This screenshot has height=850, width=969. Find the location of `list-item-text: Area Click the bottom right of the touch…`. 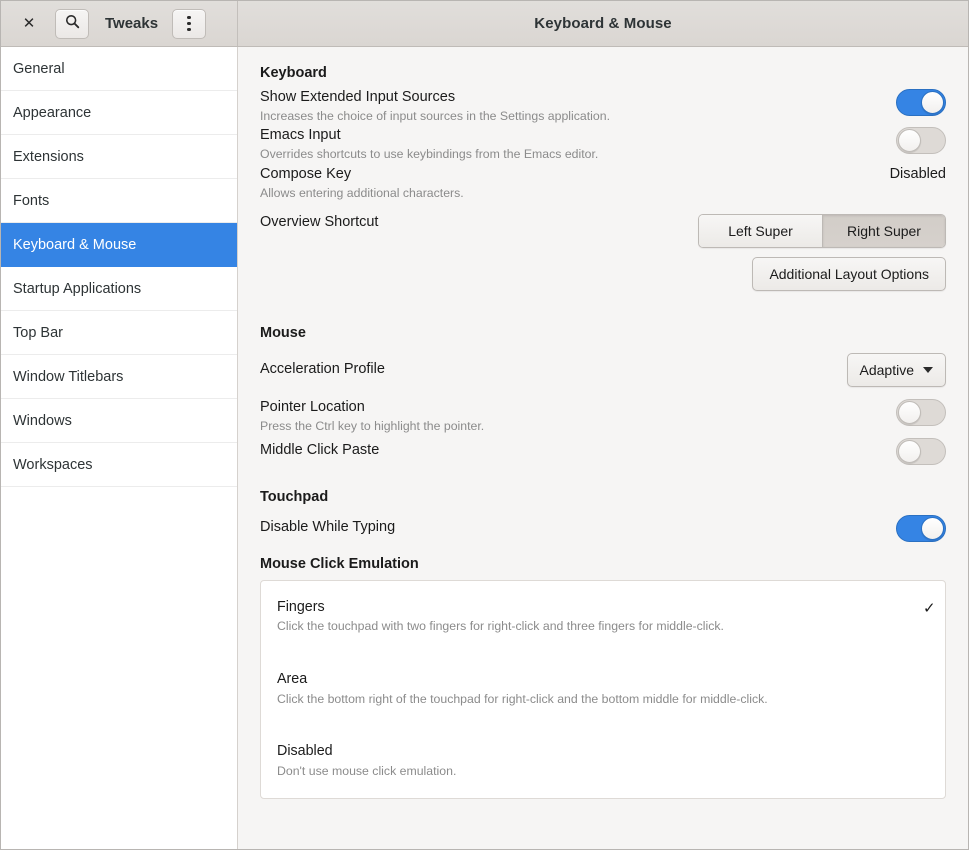

list-item-text: Area Click the bottom right of the touch… is located at coordinates (522, 688).